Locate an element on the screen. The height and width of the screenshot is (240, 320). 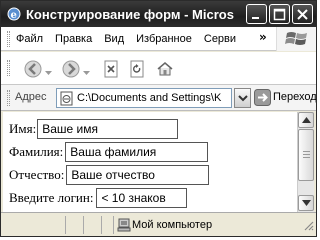
vertical-scrollbar is located at coordinates (305, 162).